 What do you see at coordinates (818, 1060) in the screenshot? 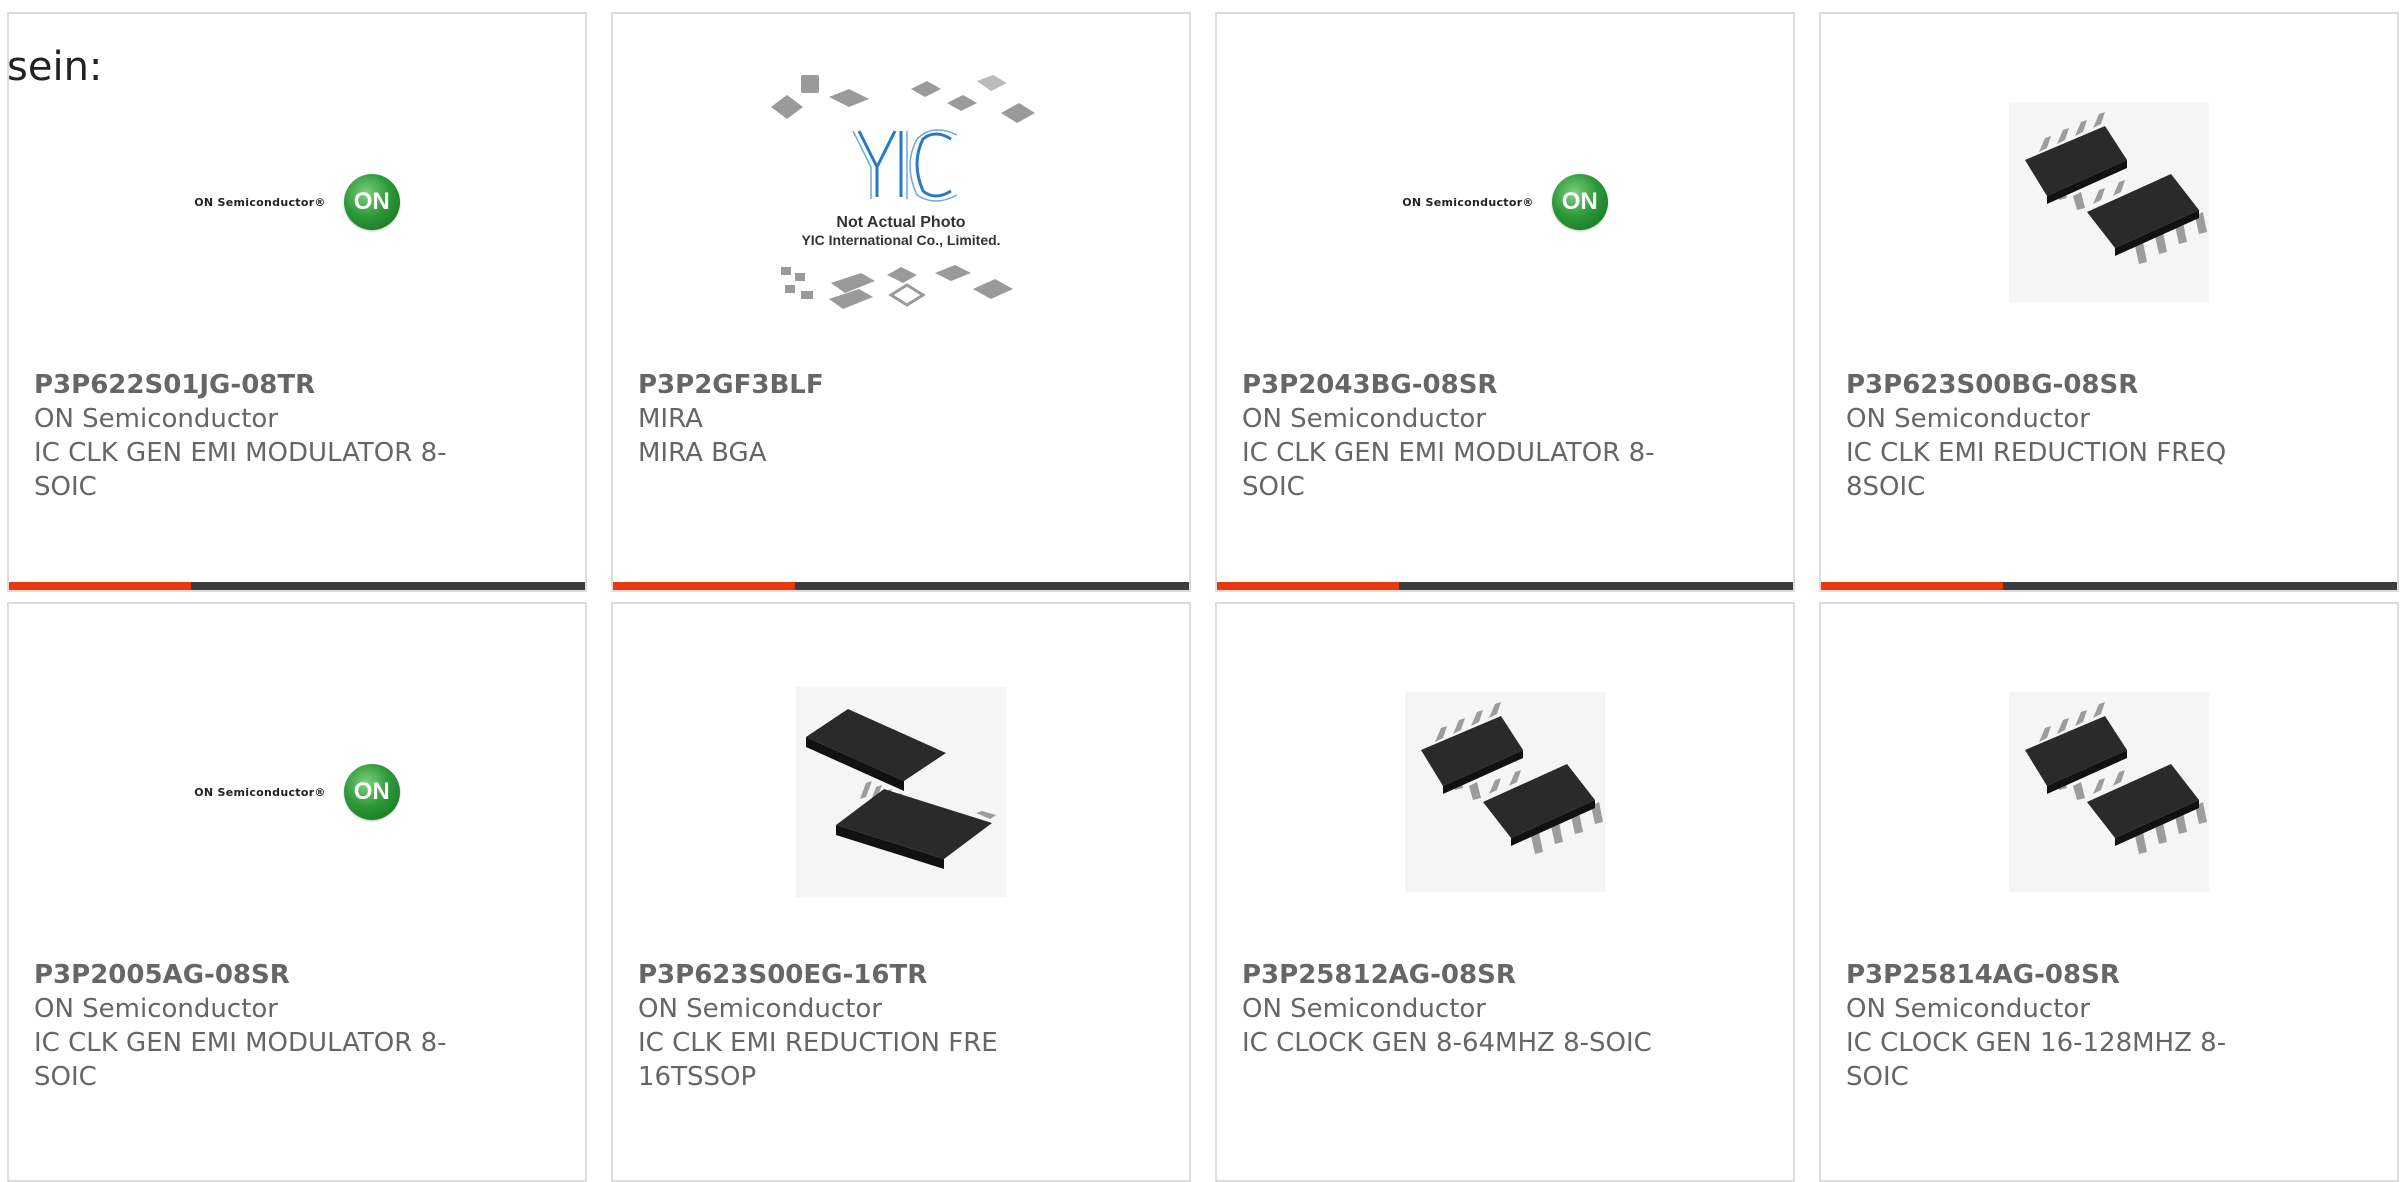
I see `description: IC CLK EMI REDUCTION FRE 16TSSOP` at bounding box center [818, 1060].